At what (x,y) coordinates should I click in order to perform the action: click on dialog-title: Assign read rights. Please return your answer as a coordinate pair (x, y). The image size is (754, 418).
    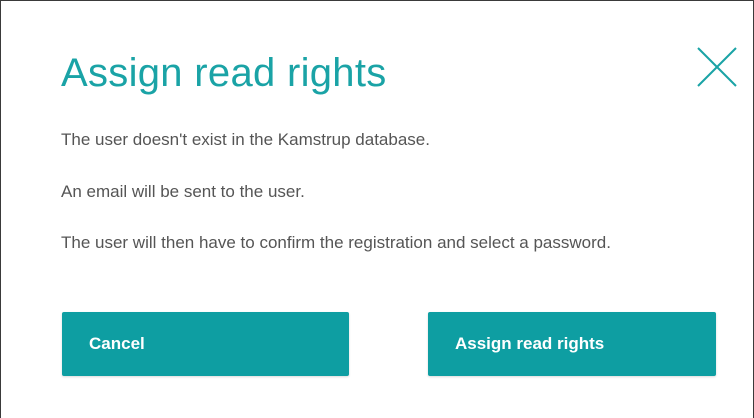
    Looking at the image, I should click on (224, 73).